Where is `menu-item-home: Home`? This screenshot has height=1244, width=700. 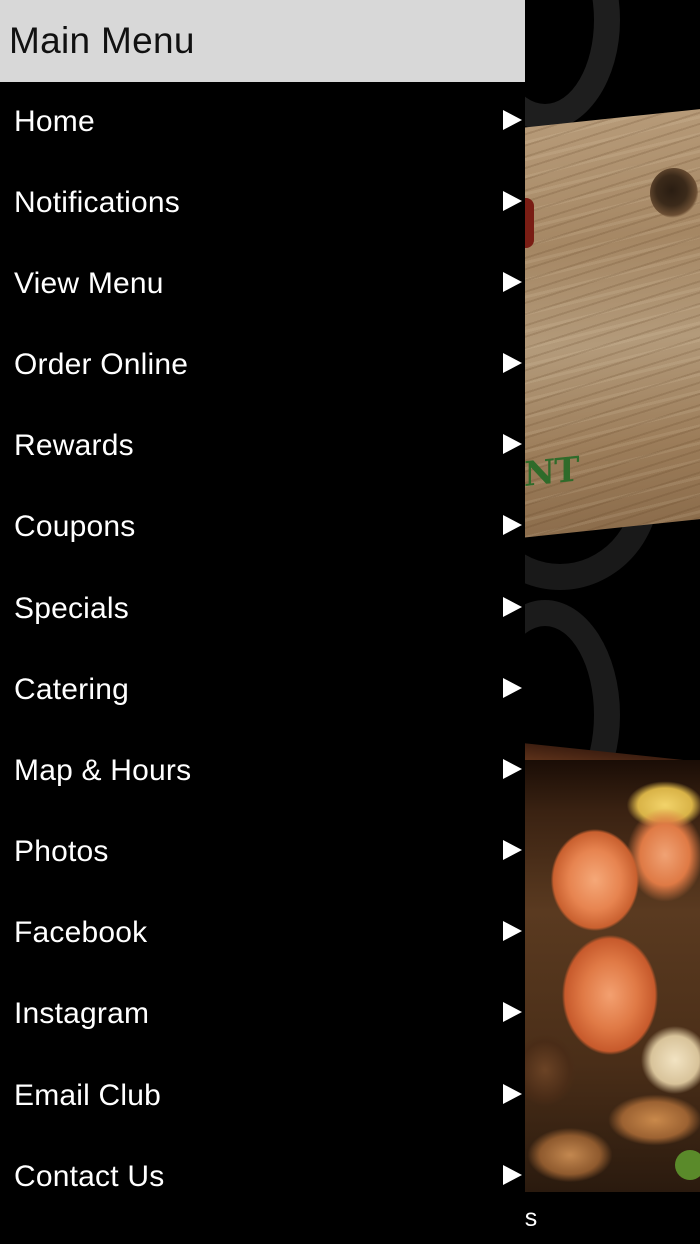 menu-item-home: Home is located at coordinates (262, 122).